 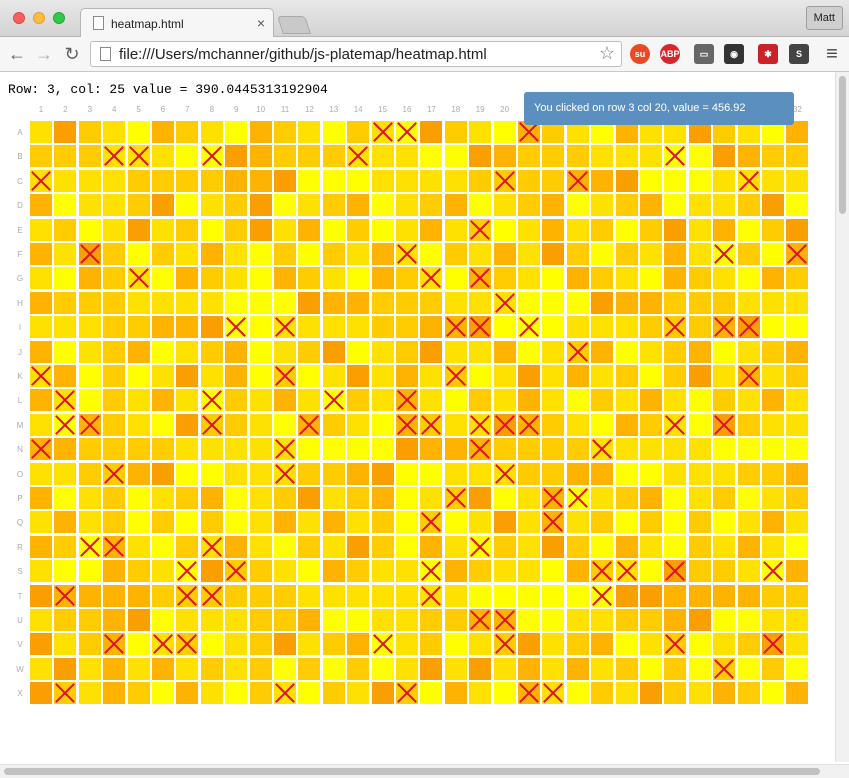 I want to click on minimize-window-button, so click(x=39, y=18).